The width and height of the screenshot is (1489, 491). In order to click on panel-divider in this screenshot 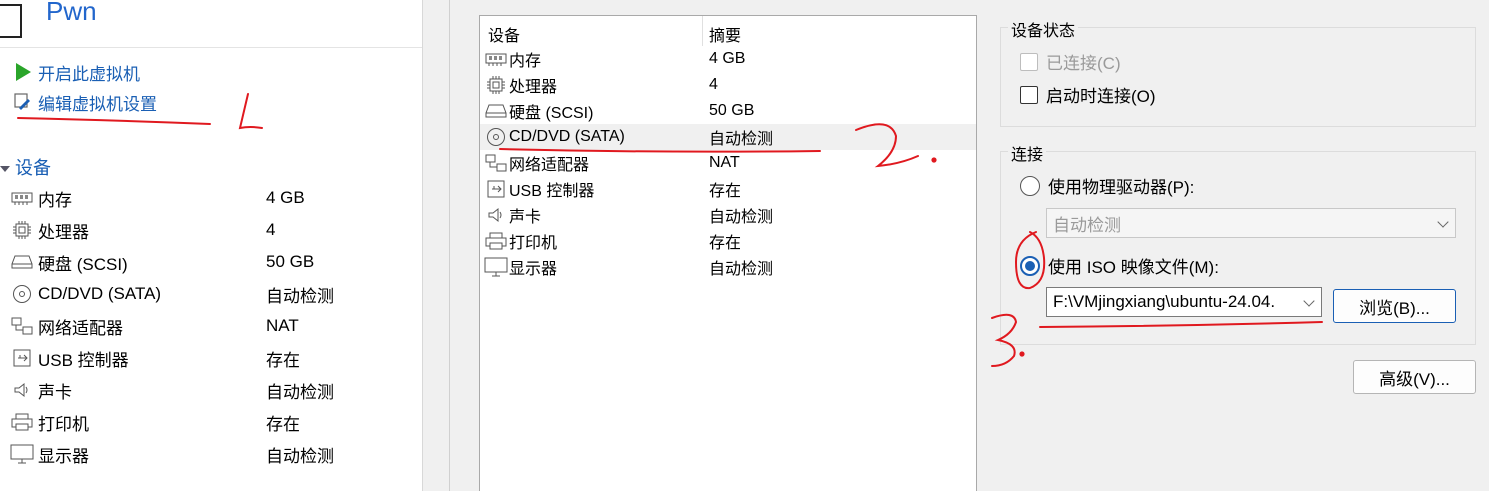, I will do `click(449, 245)`.